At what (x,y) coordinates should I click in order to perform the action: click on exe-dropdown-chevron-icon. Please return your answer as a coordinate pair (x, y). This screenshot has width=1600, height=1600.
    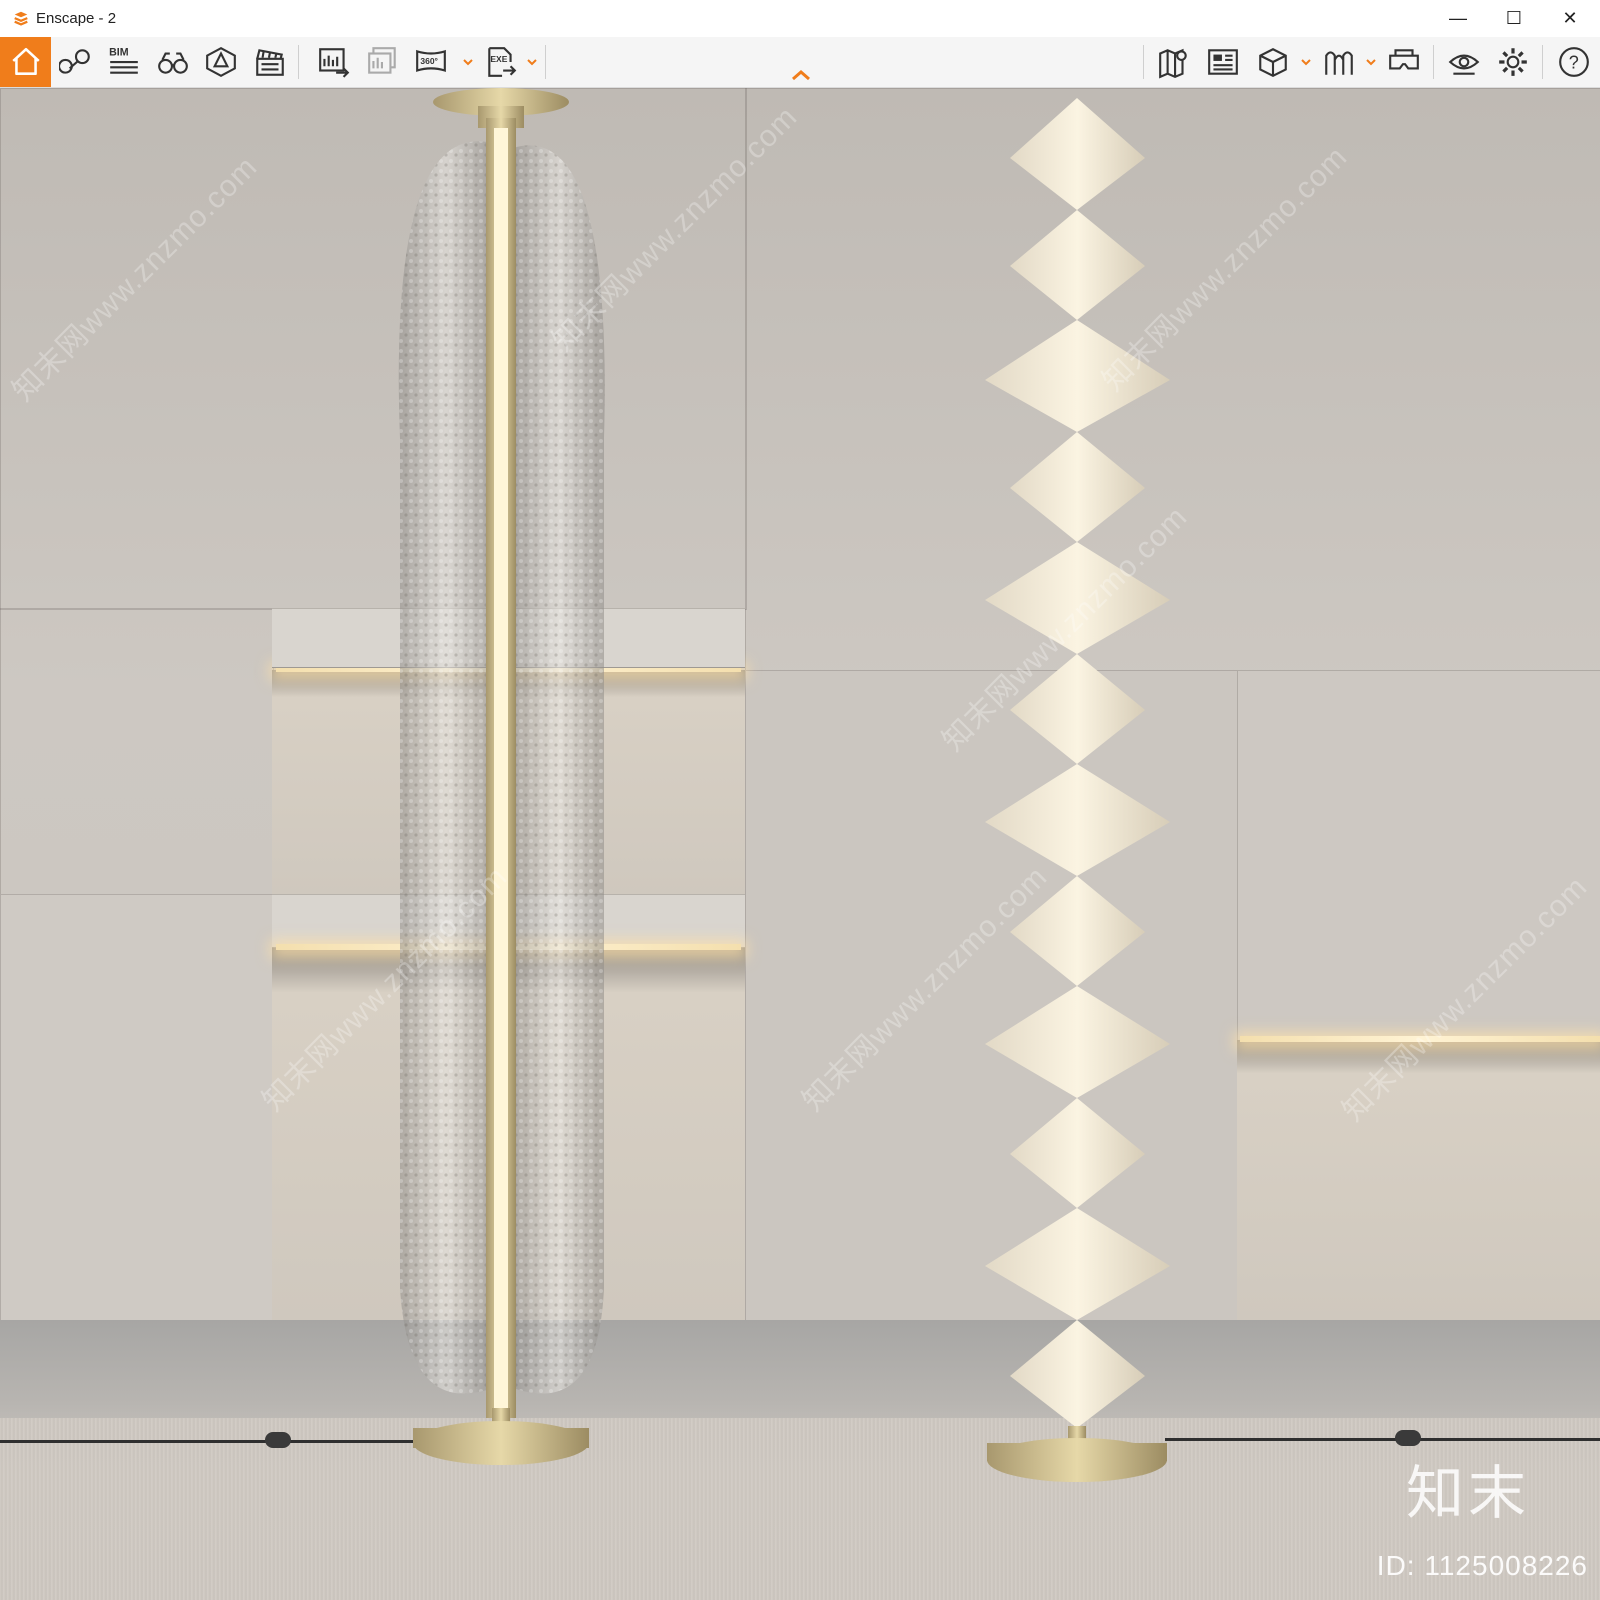
    Looking at the image, I should click on (532, 62).